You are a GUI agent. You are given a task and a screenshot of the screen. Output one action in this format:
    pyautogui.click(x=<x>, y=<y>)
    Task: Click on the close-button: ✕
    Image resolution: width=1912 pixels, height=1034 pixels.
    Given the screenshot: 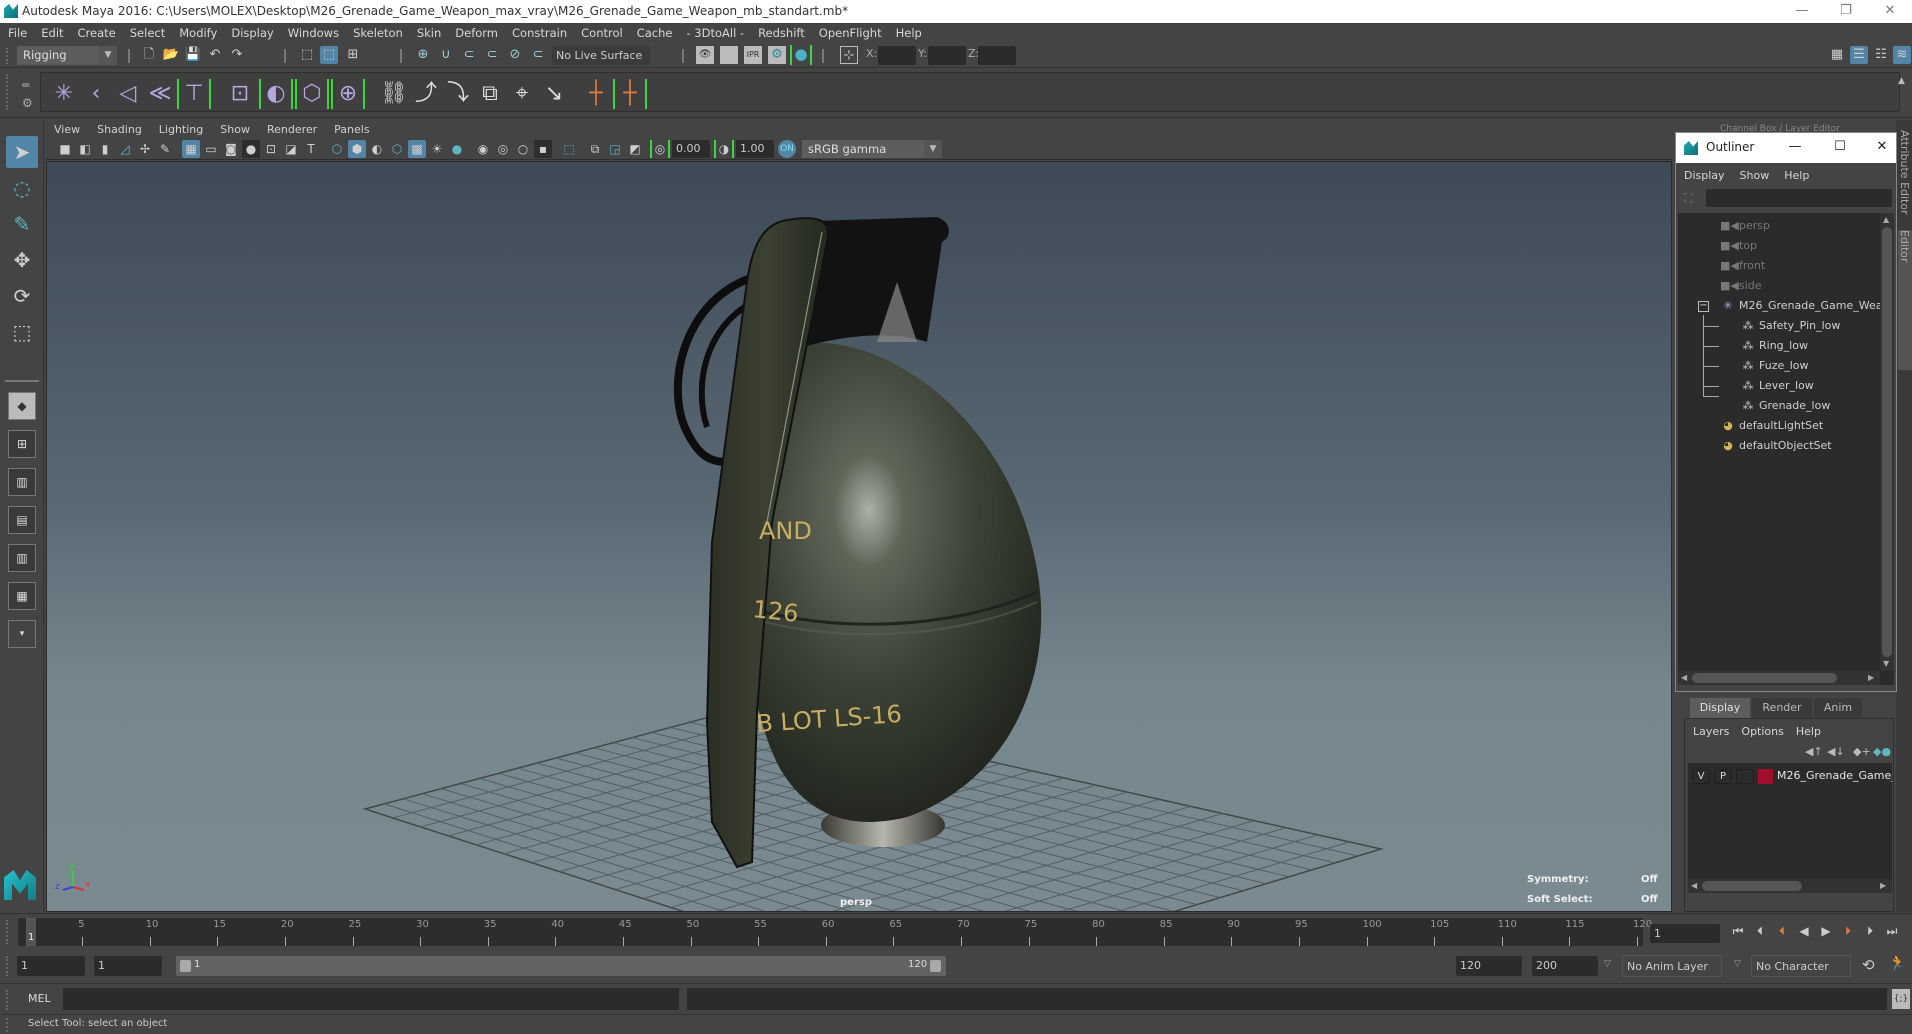 What is the action you would take?
    pyautogui.click(x=1890, y=11)
    